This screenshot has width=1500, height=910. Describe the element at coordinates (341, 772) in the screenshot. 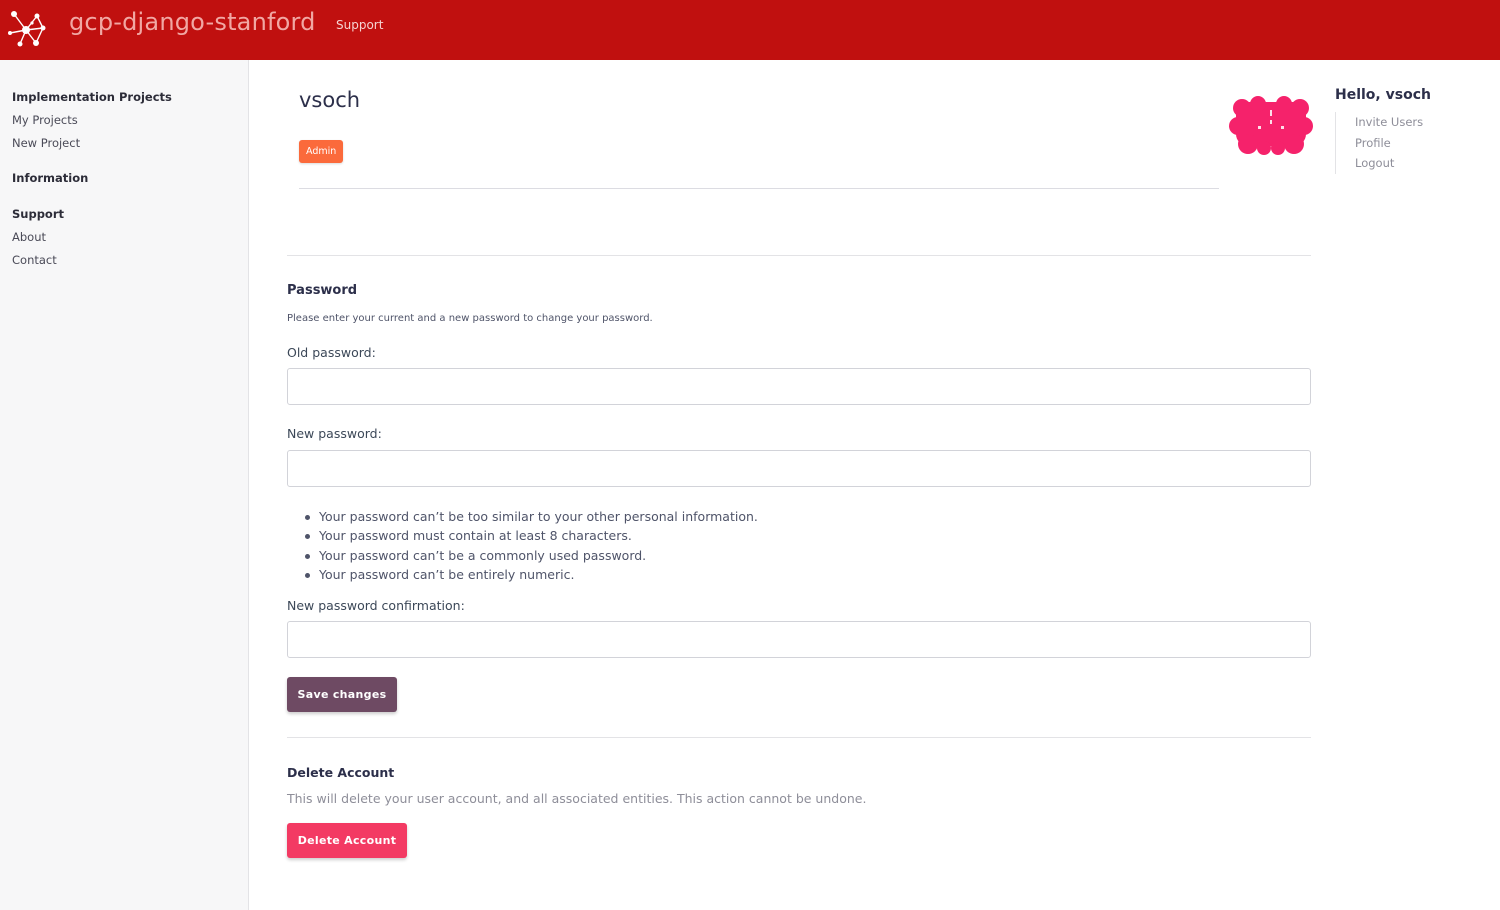

I see `delete-account-title: Delete Account` at that location.